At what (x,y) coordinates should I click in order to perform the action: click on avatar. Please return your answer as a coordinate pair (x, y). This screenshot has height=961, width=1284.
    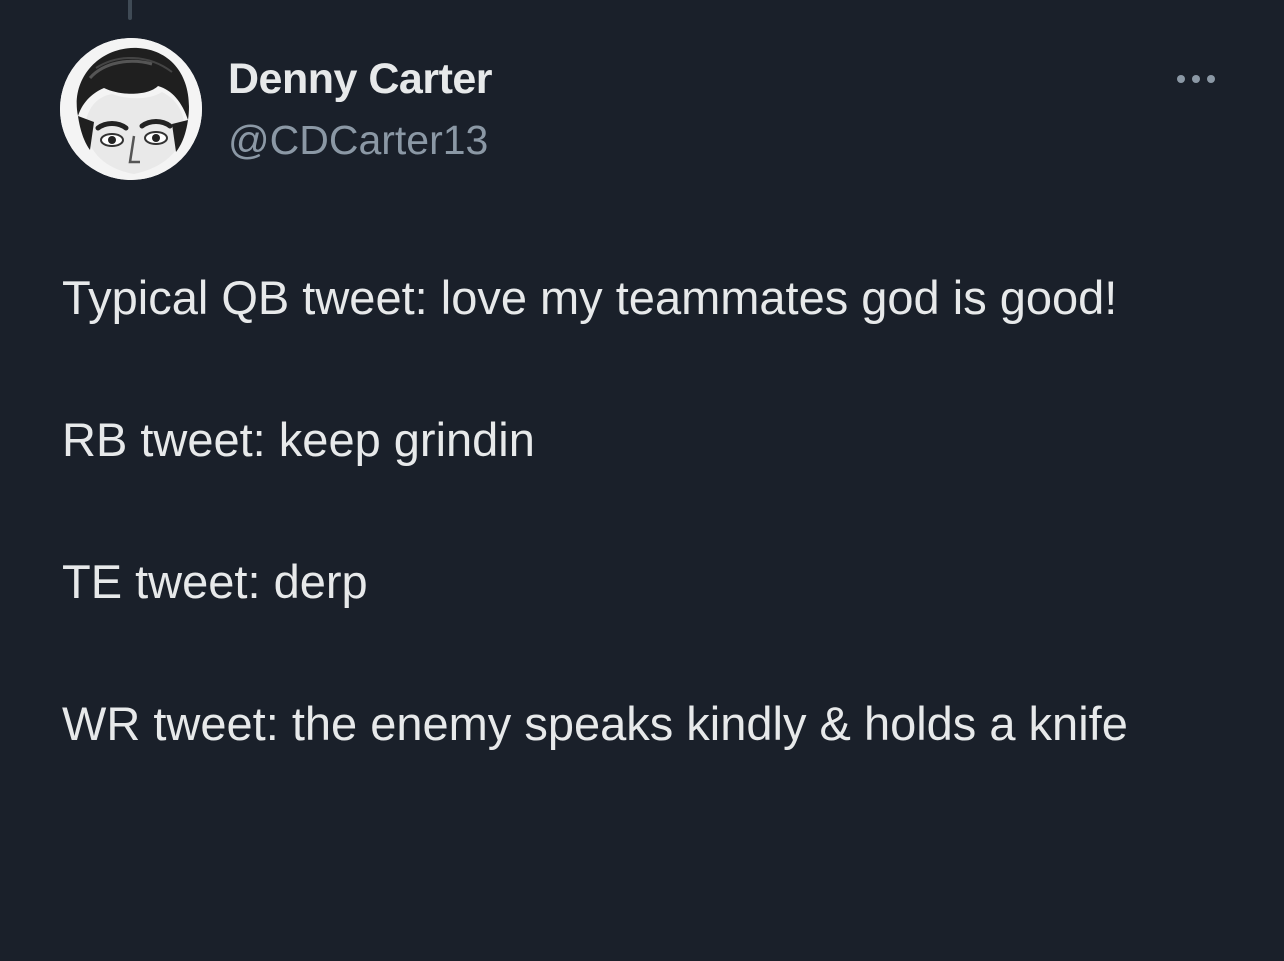
    Looking at the image, I should click on (131, 109).